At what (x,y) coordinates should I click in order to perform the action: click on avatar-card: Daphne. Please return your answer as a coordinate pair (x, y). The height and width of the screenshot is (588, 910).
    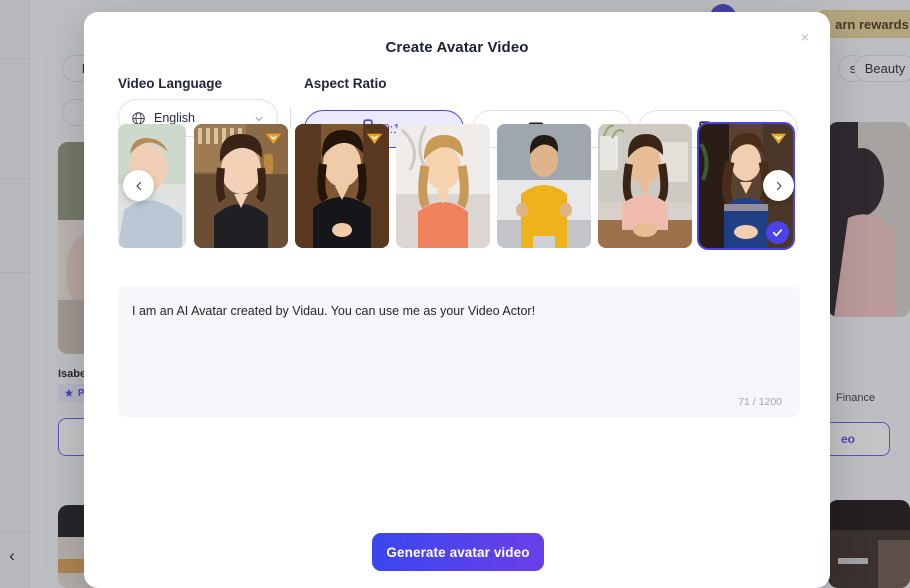
    Looking at the image, I should click on (241, 186).